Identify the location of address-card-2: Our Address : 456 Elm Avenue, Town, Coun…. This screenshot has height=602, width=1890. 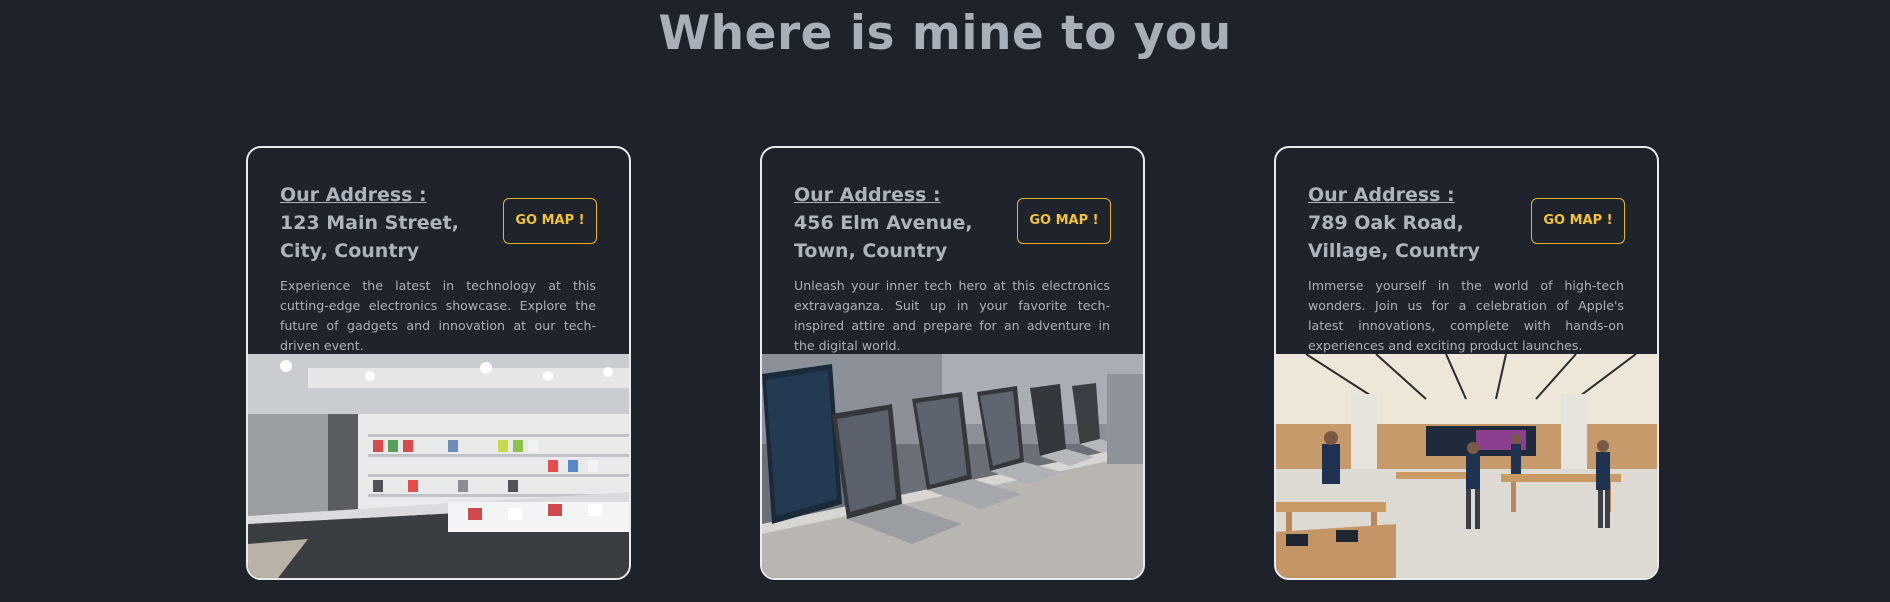
(952, 363).